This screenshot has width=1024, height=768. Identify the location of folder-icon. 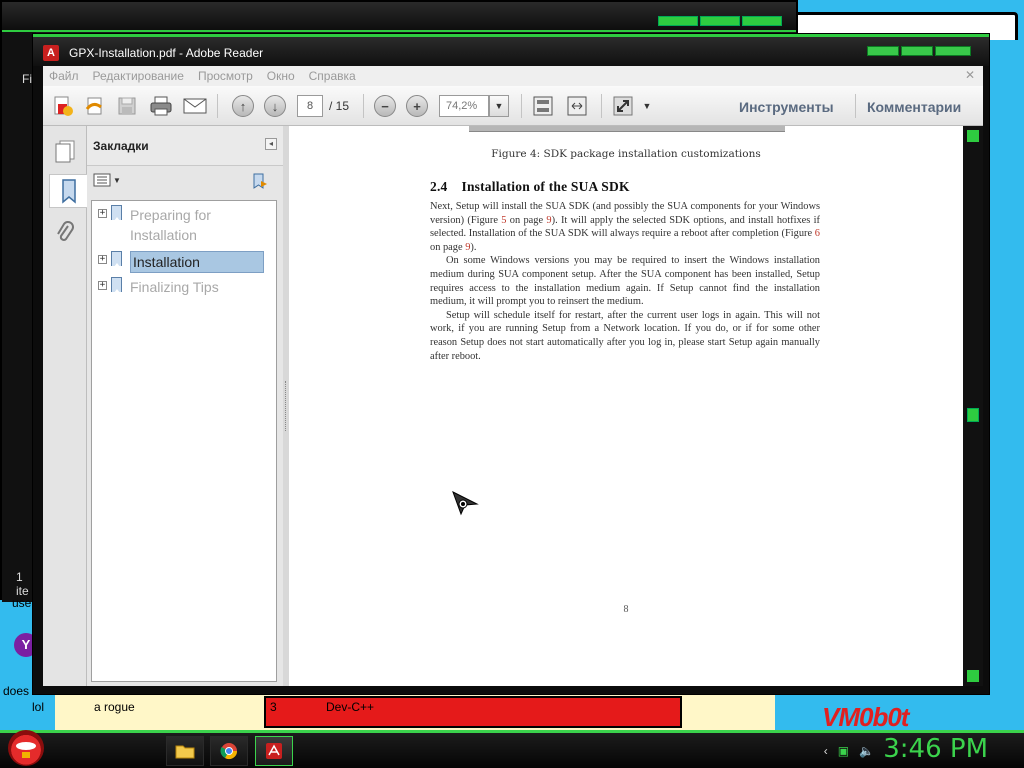
(185, 752).